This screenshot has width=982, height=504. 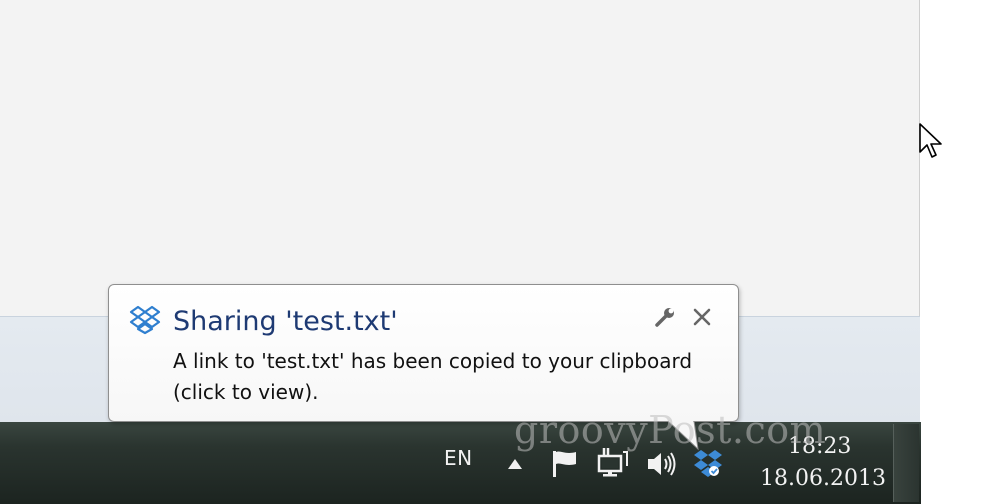 What do you see at coordinates (819, 446) in the screenshot?
I see `clock-time: 18:23` at bounding box center [819, 446].